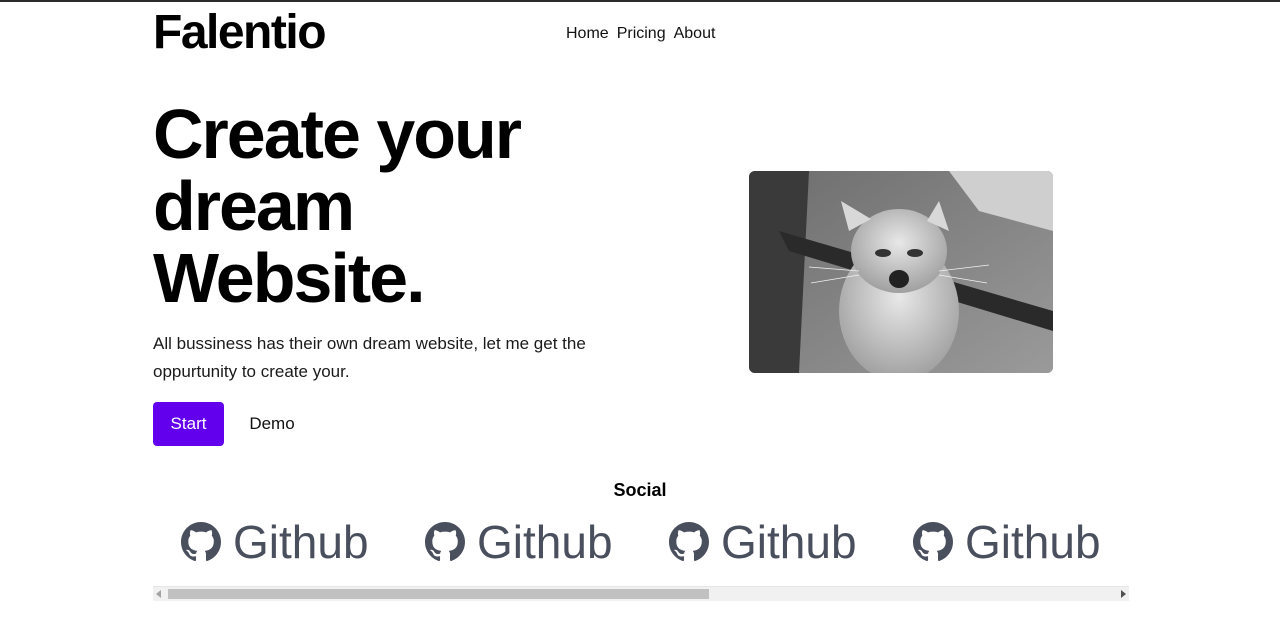 The height and width of the screenshot is (640, 1280). Describe the element at coordinates (272, 424) in the screenshot. I see `demo-button: Demo` at that location.